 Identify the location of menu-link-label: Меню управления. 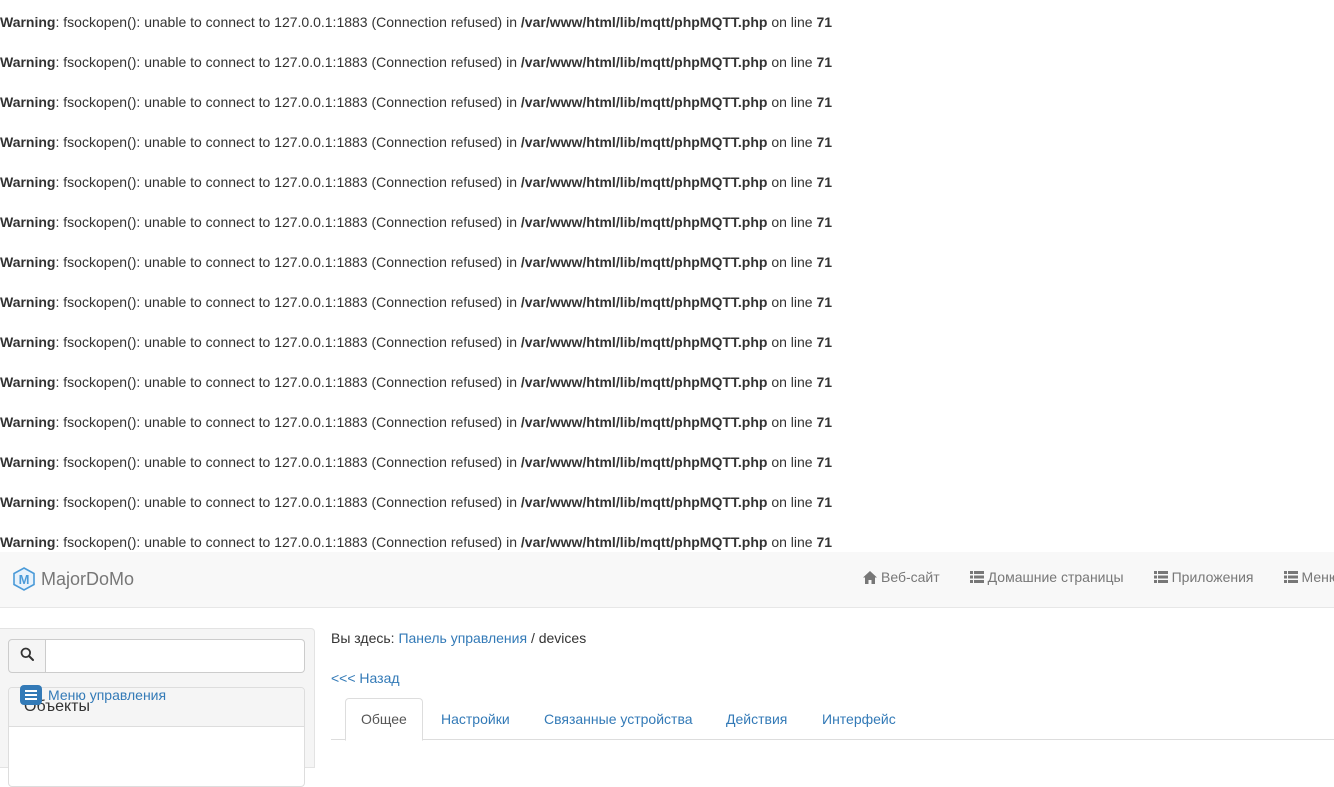
(107, 695).